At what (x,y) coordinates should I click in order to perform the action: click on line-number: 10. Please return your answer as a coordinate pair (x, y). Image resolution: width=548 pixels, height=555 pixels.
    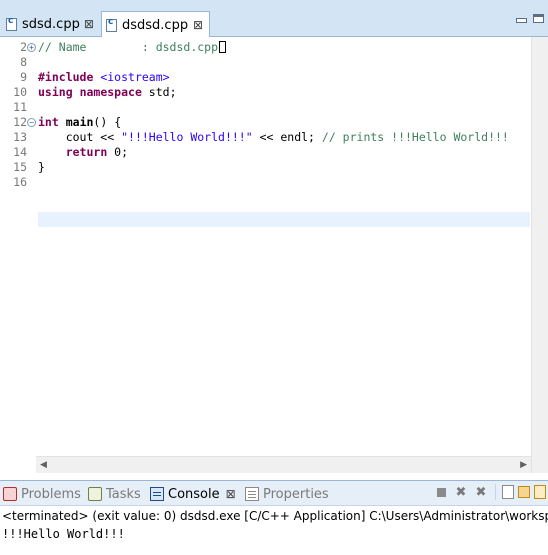
    Looking at the image, I should click on (20, 92).